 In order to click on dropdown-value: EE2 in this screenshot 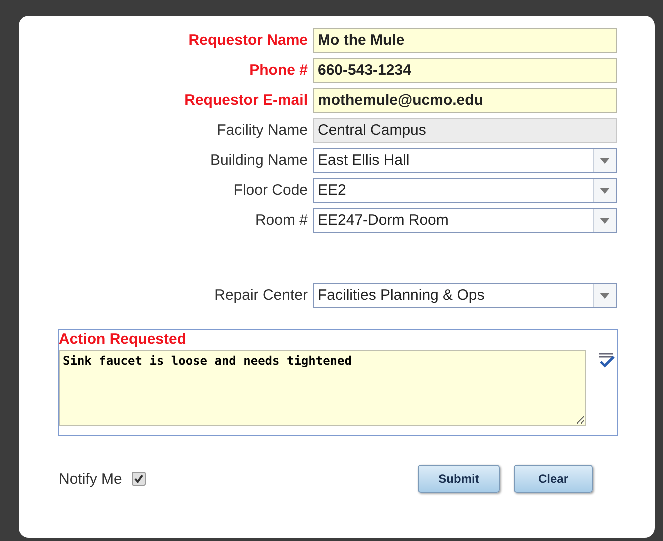, I will do `click(333, 190)`.